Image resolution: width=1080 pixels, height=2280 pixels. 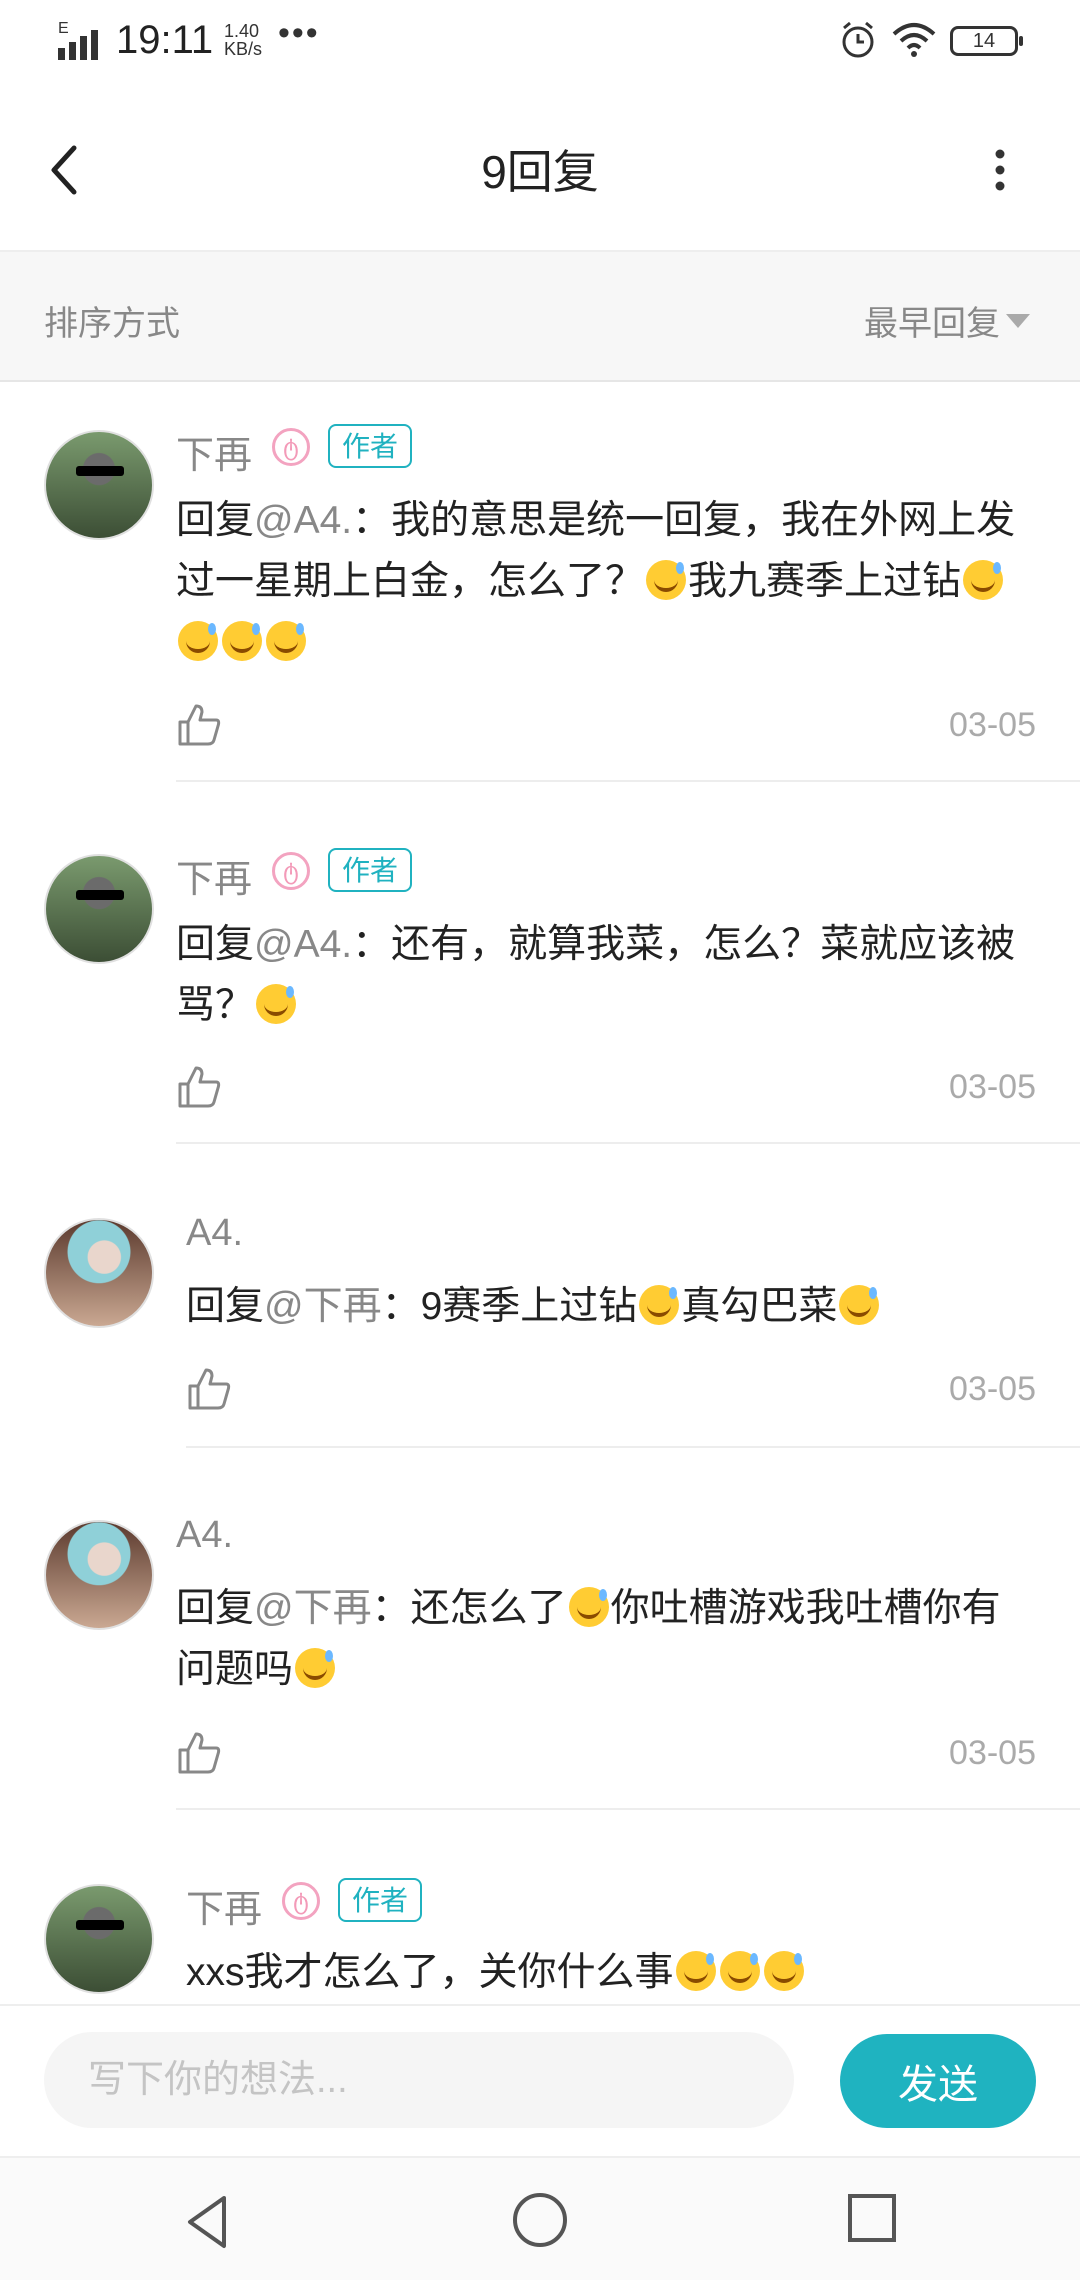 I want to click on system-nav-bar, so click(x=540, y=2218).